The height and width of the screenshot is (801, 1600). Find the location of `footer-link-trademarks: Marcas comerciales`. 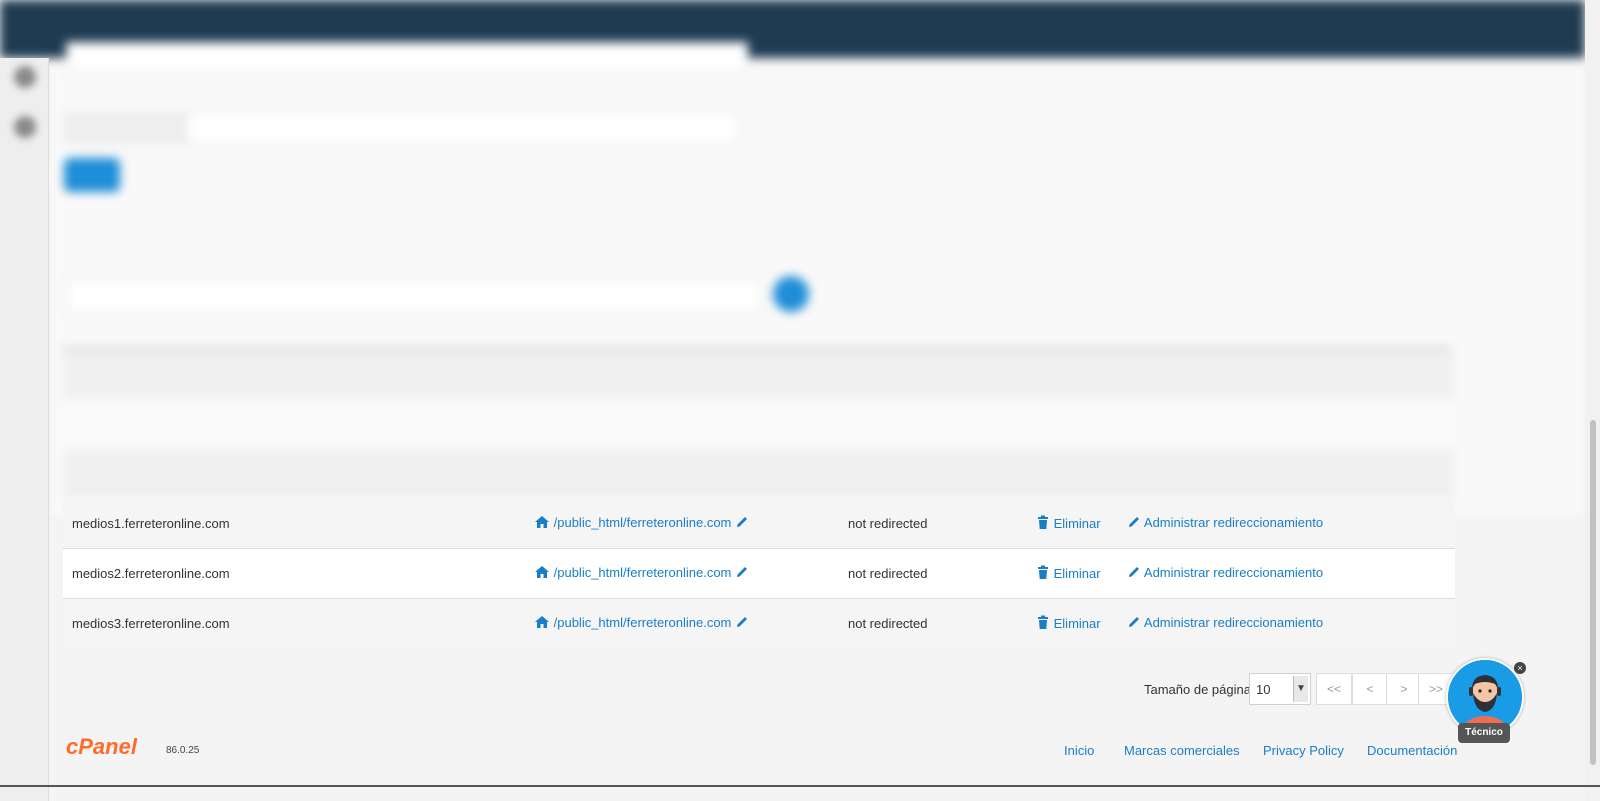

footer-link-trademarks: Marcas comerciales is located at coordinates (1182, 750).